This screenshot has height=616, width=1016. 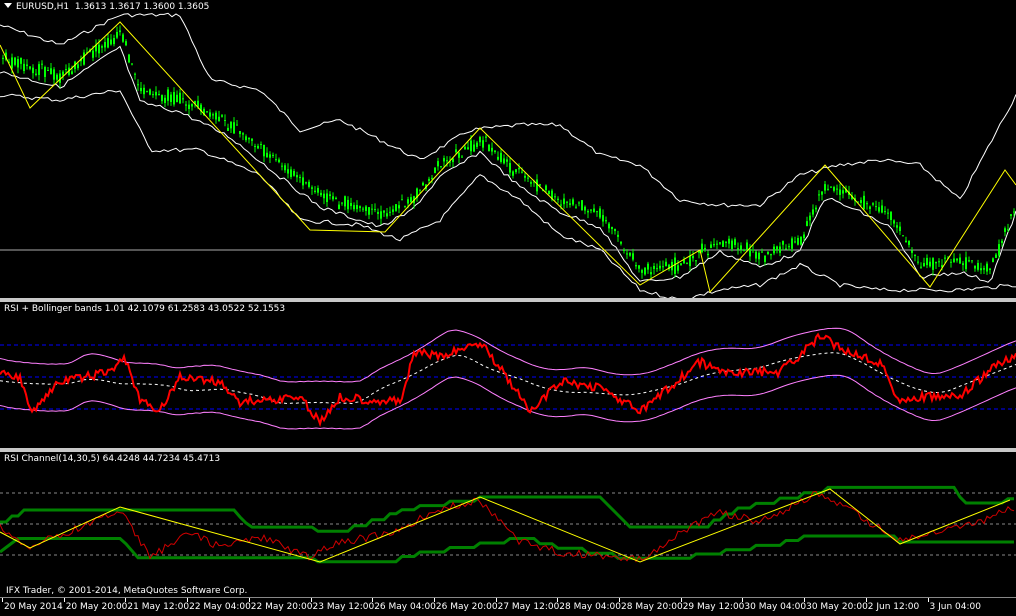 What do you see at coordinates (775, 607) in the screenshot?
I see `time-axis-label: 30 May 04:00` at bounding box center [775, 607].